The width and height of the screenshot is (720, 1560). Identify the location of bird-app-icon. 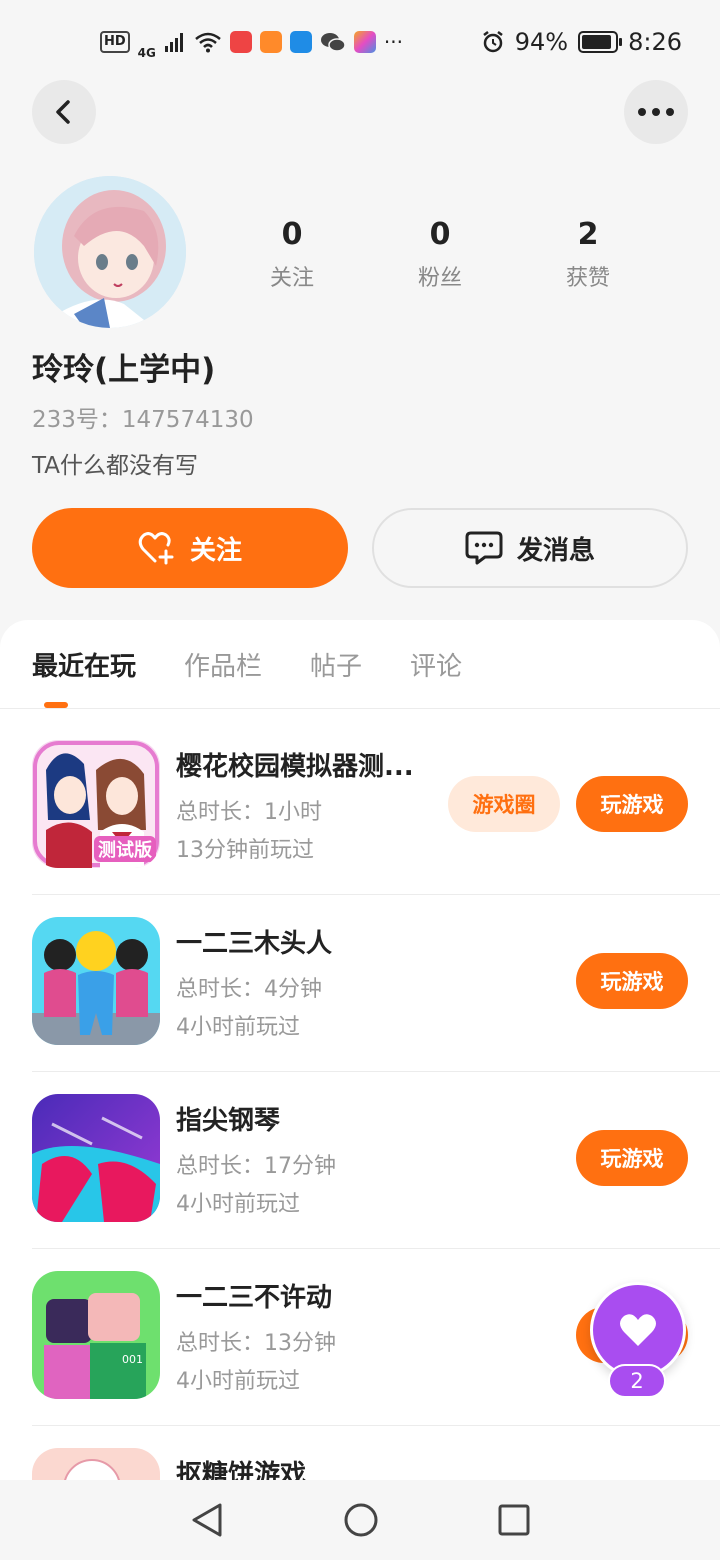
(300, 42).